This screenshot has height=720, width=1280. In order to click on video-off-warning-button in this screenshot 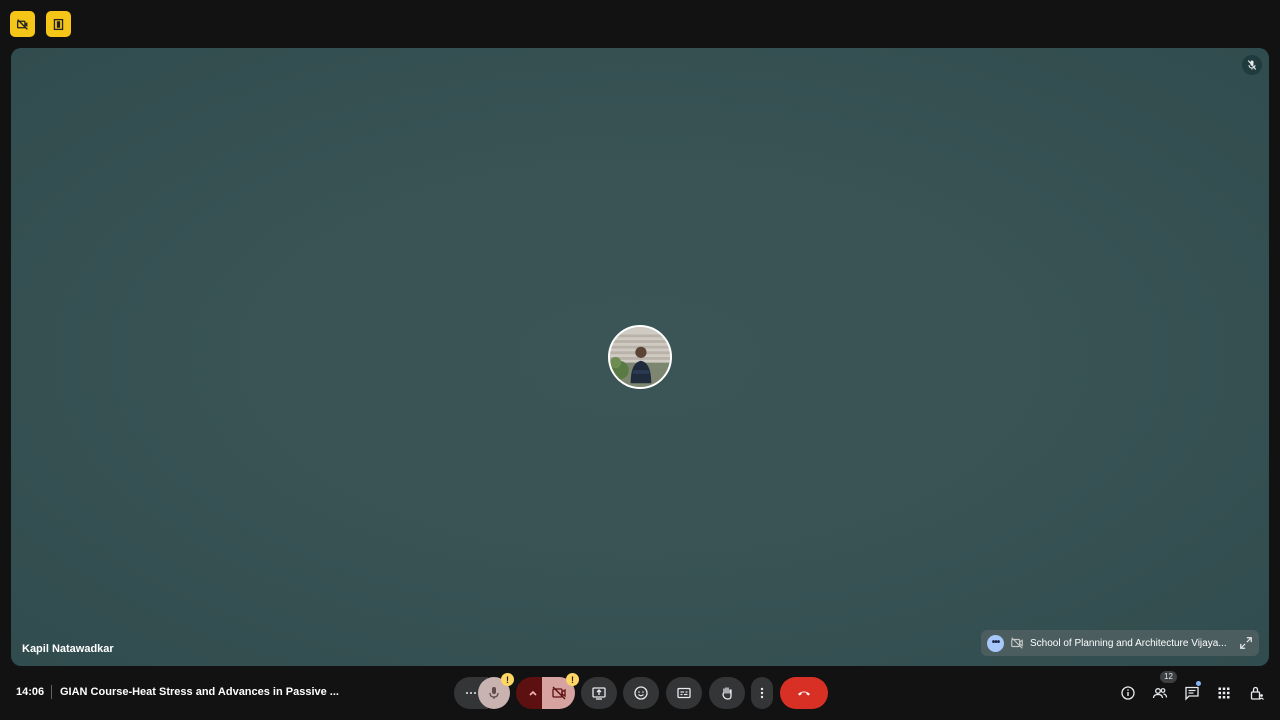, I will do `click(22, 24)`.